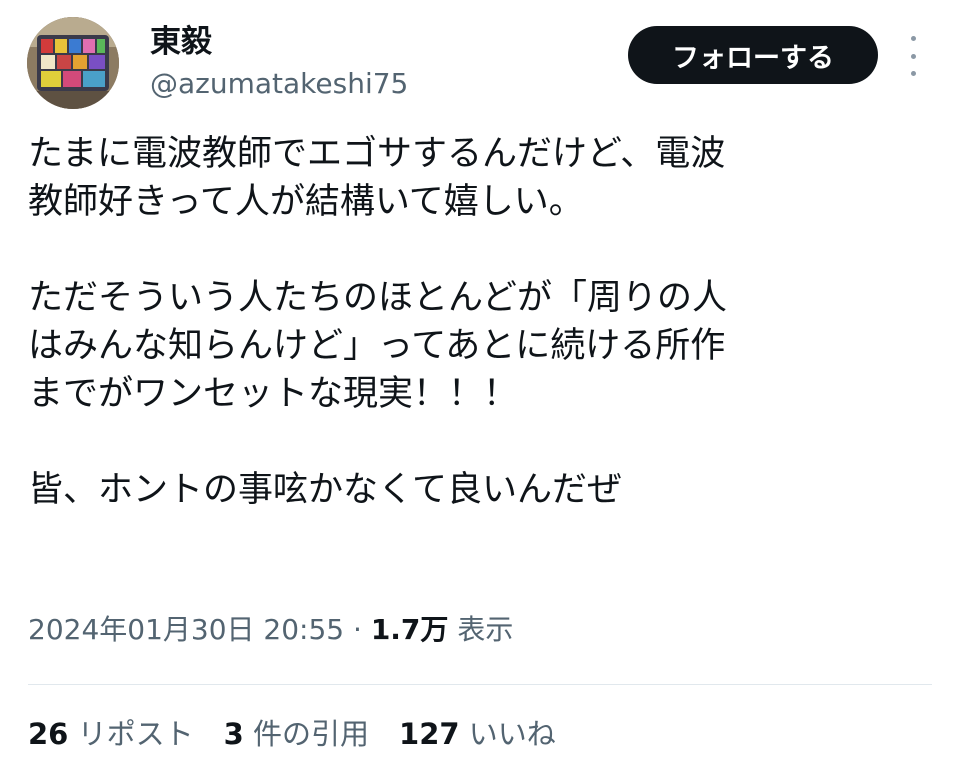 This screenshot has height=771, width=960. Describe the element at coordinates (481, 629) in the screenshot. I see `views-label: 表示` at that location.